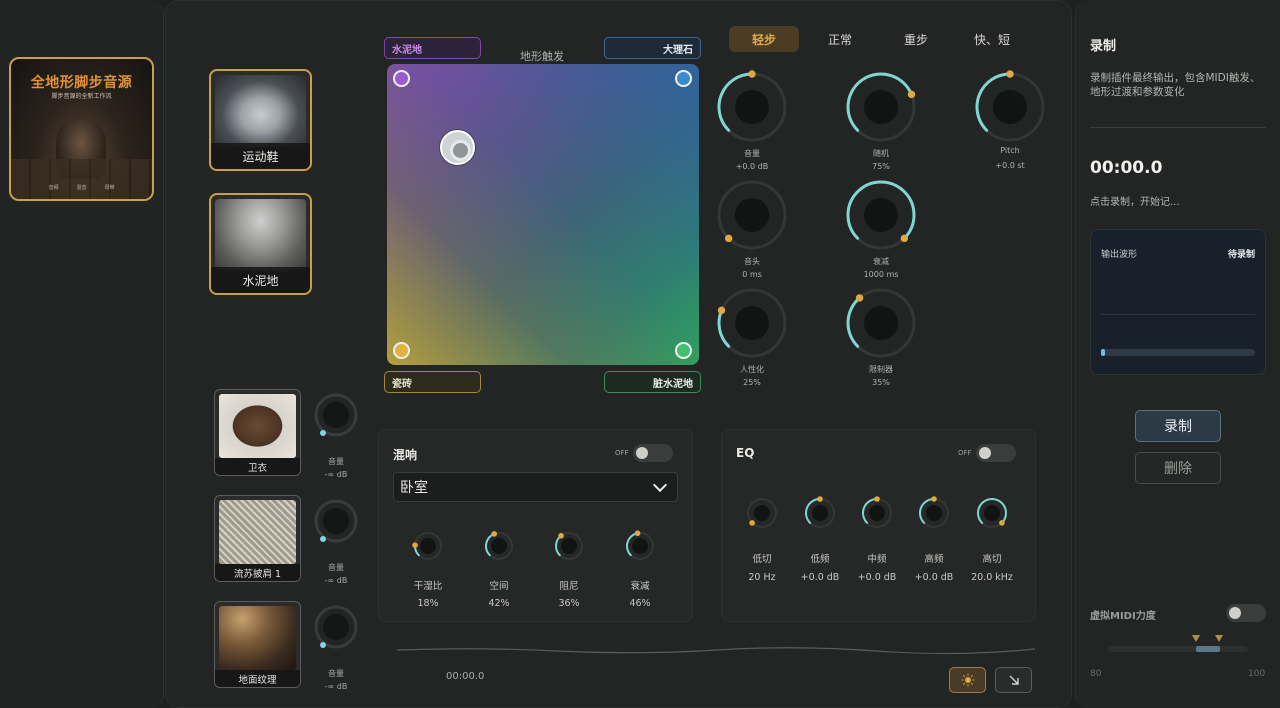 The image size is (1280, 708). Describe the element at coordinates (745, 453) in the screenshot. I see `eq-title: EQ` at that location.